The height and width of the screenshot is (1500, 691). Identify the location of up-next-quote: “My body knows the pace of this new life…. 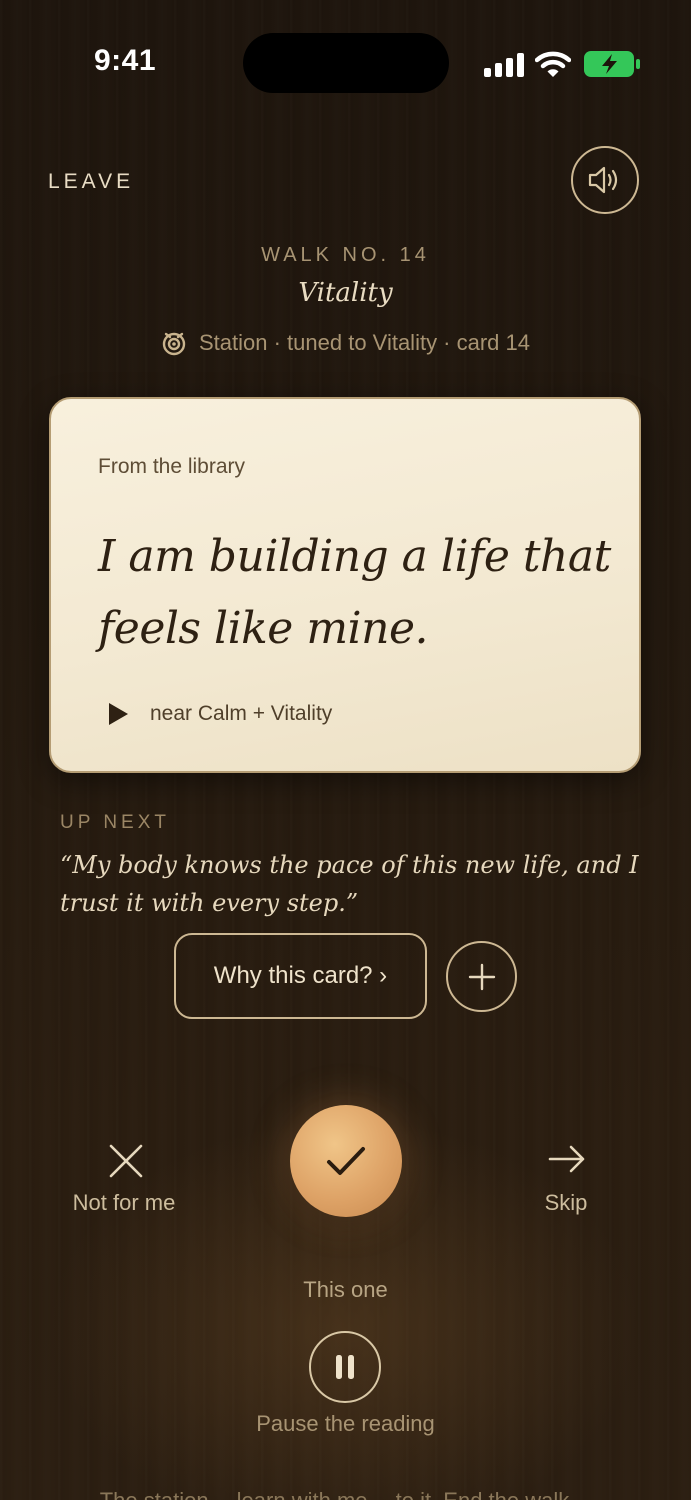
(349, 884).